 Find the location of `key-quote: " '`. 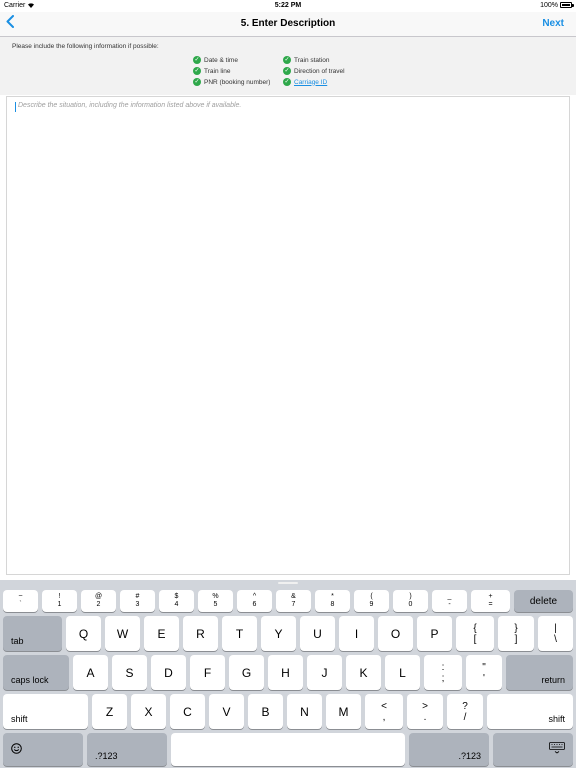

key-quote: " ' is located at coordinates (484, 672).